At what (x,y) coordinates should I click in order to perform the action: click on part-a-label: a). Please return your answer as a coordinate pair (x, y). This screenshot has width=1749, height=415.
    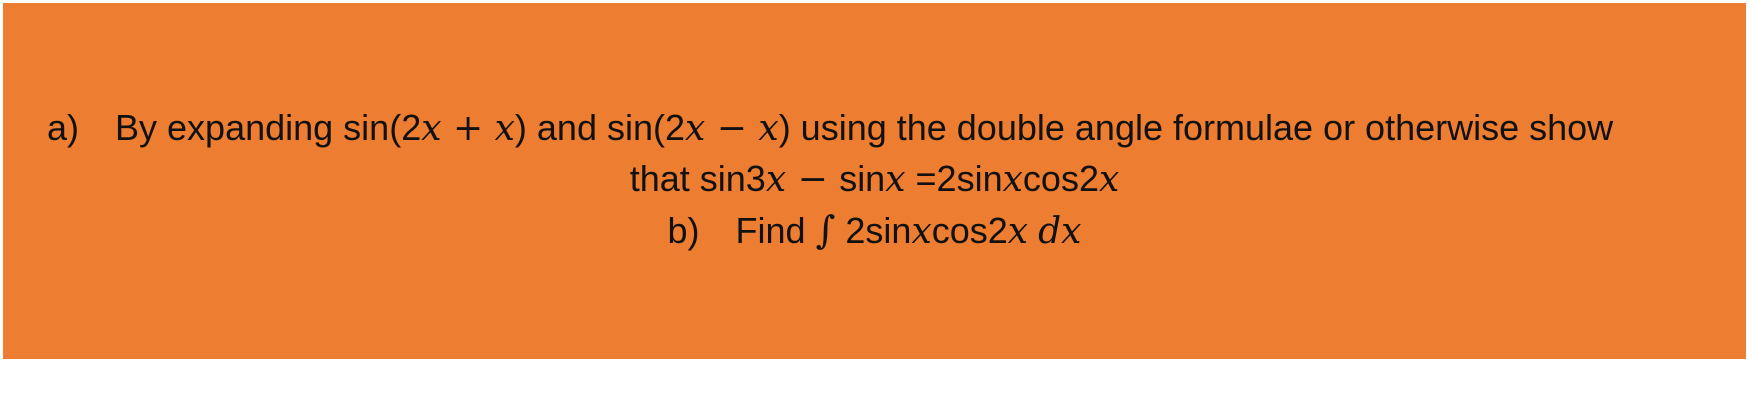
    Looking at the image, I should click on (63, 127).